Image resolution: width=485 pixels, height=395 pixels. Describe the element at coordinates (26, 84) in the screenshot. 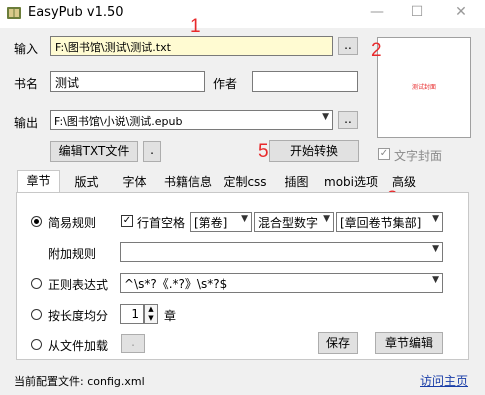

I see `book-label: 书名` at that location.